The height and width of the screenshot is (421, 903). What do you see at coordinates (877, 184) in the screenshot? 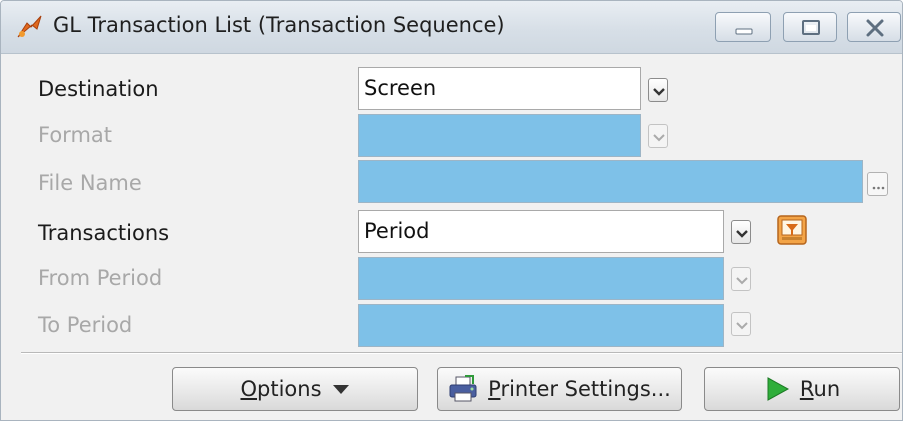
I see `file-browse-button` at bounding box center [877, 184].